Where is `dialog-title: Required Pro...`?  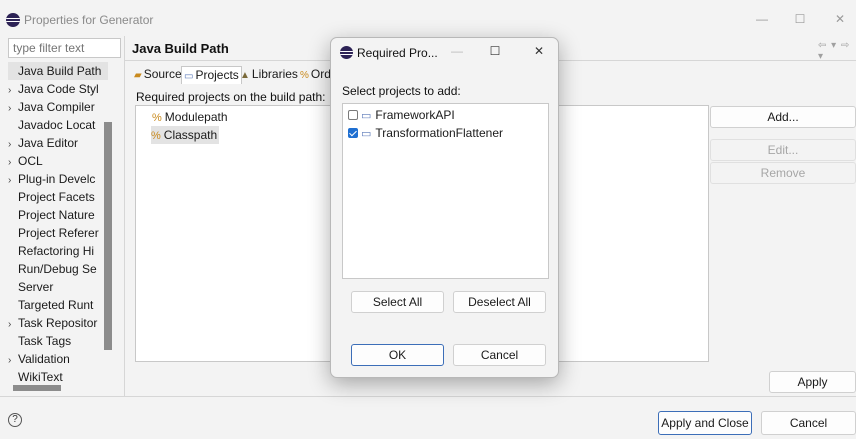
dialog-title: Required Pro... is located at coordinates (397, 53).